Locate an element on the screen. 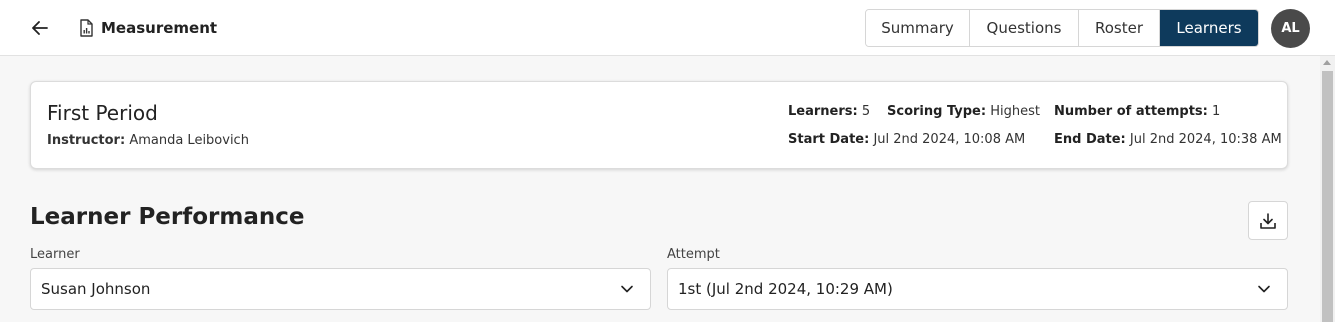 The height and width of the screenshot is (322, 1335). arrow-left-icon is located at coordinates (40, 28).